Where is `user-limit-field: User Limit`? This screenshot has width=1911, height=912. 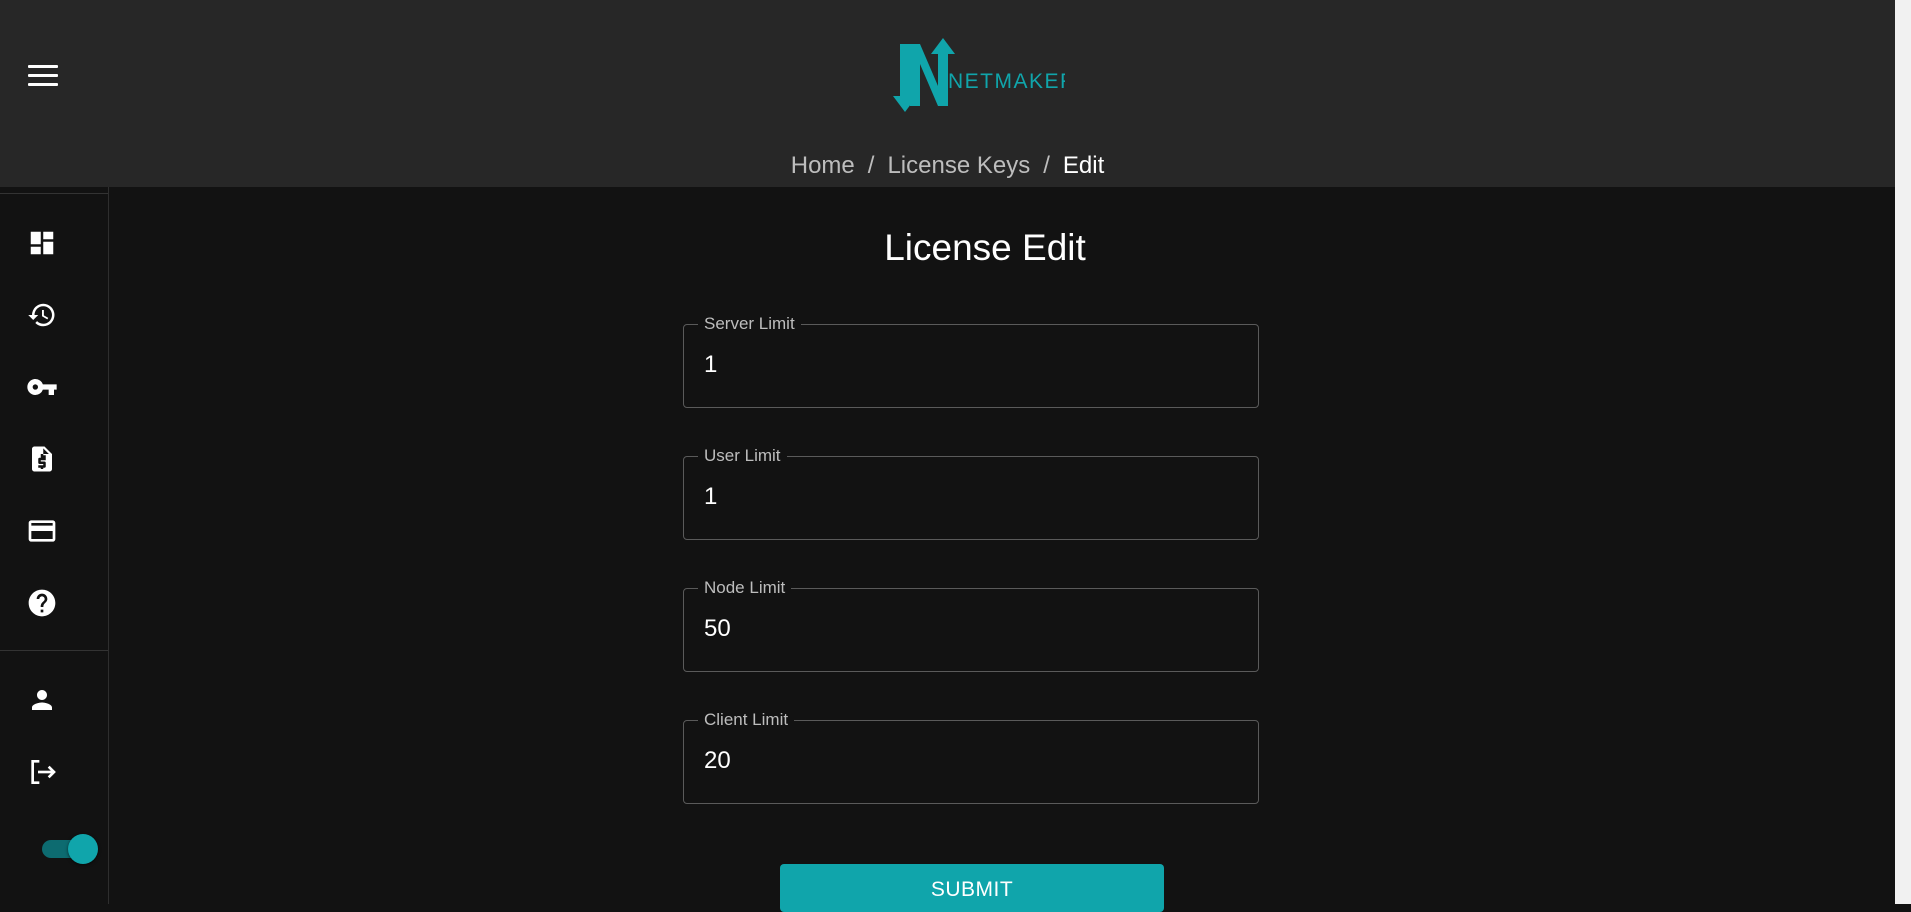
user-limit-field: User Limit is located at coordinates (971, 493).